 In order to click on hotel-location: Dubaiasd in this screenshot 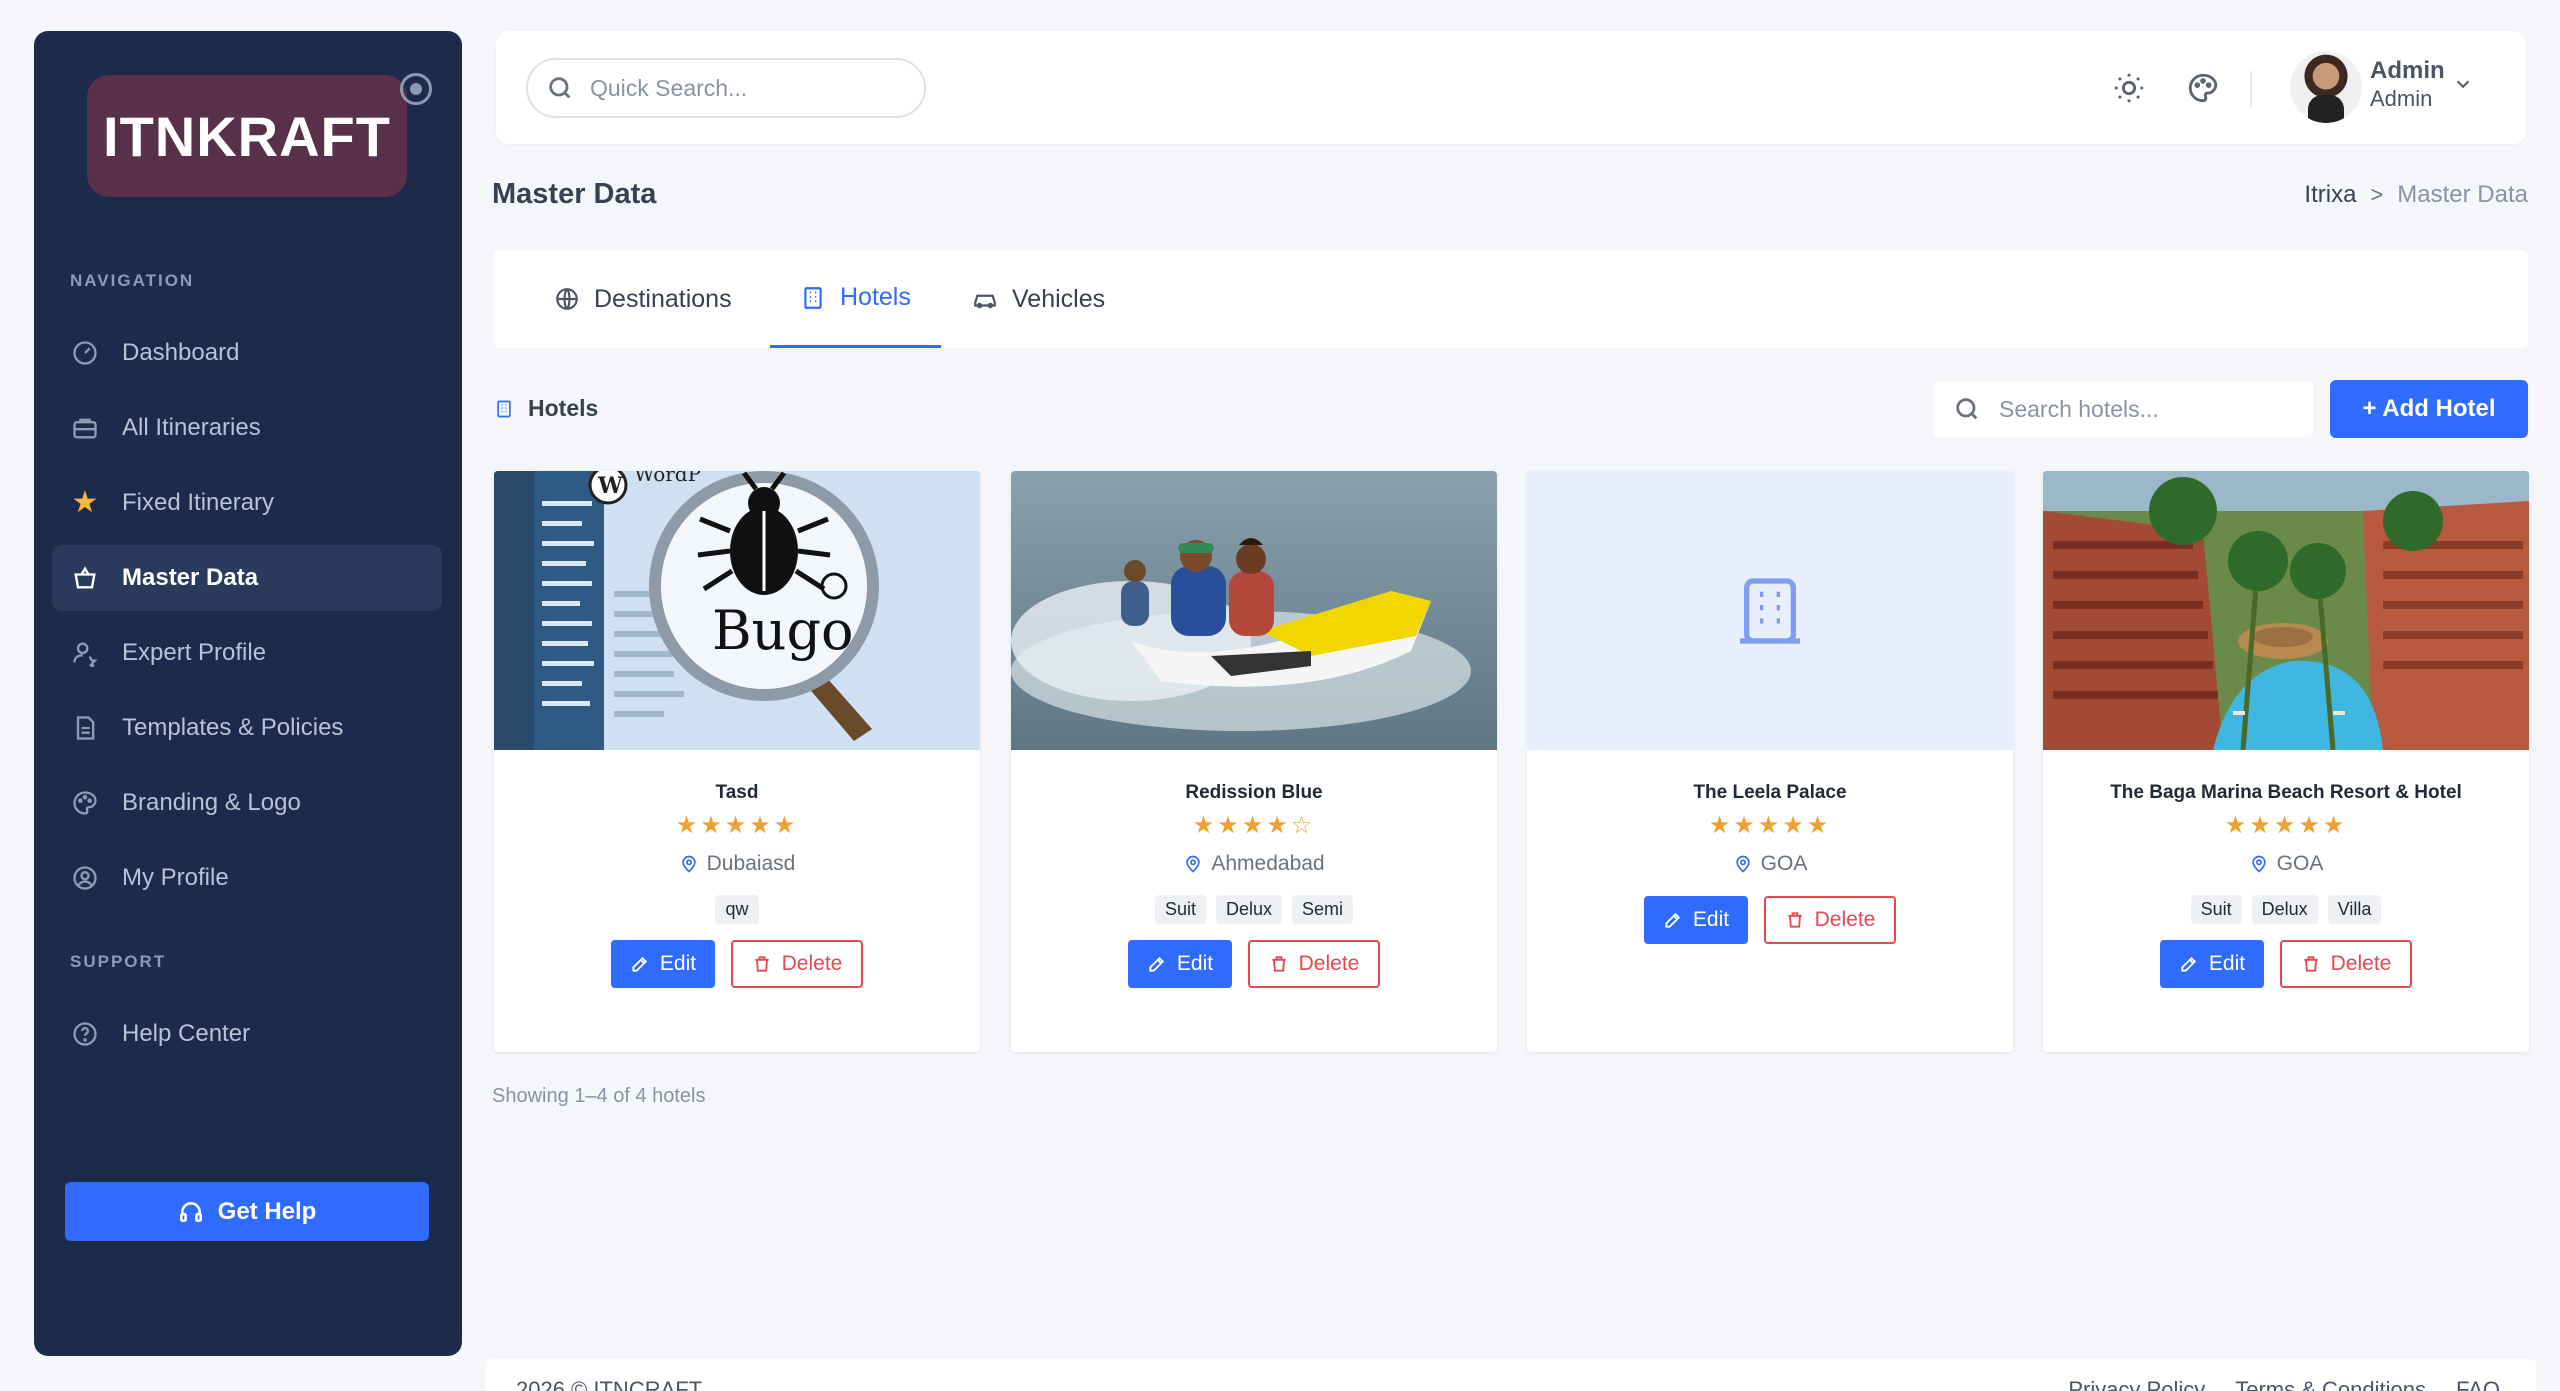, I will do `click(737, 864)`.